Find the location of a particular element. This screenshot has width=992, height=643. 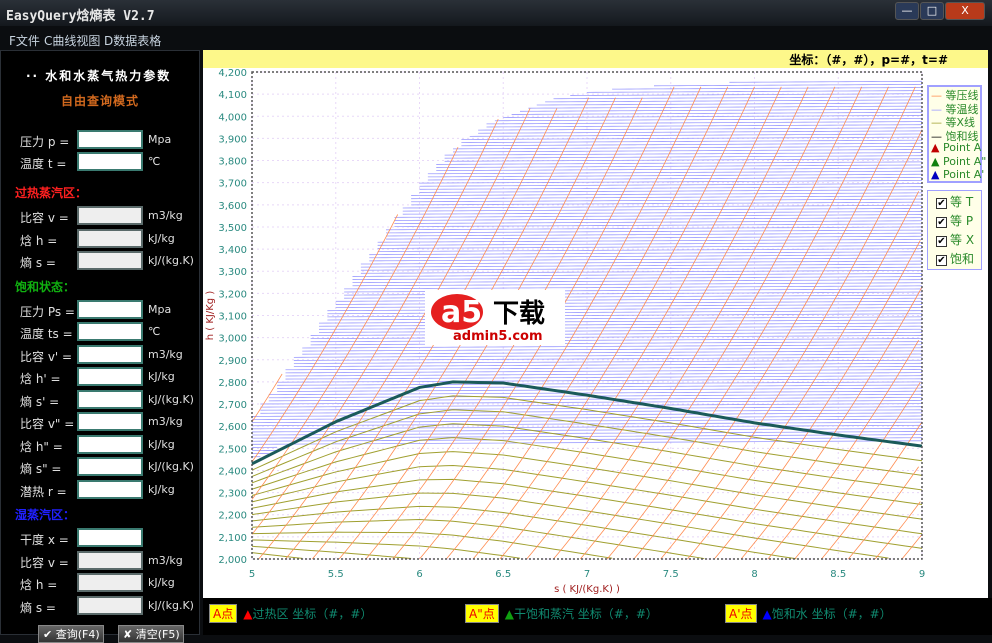

menu-file: F文件 is located at coordinates (24, 40).